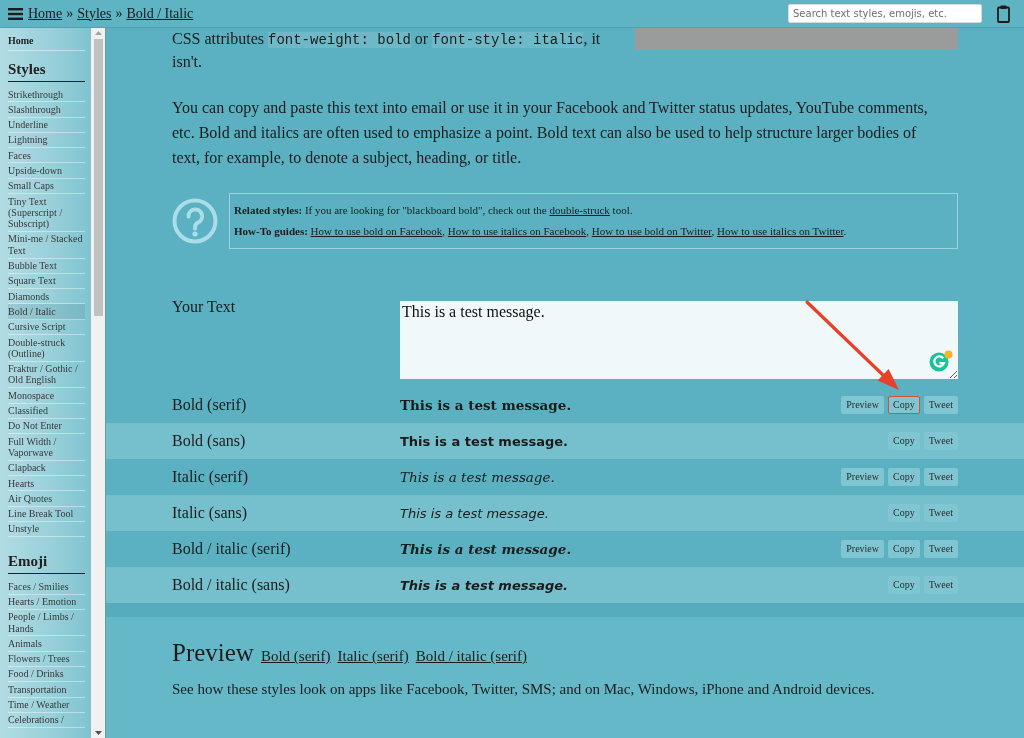 The image size is (1024, 738). Describe the element at coordinates (46, 602) in the screenshot. I see `sidebar-item: Hearts / Emotion` at that location.